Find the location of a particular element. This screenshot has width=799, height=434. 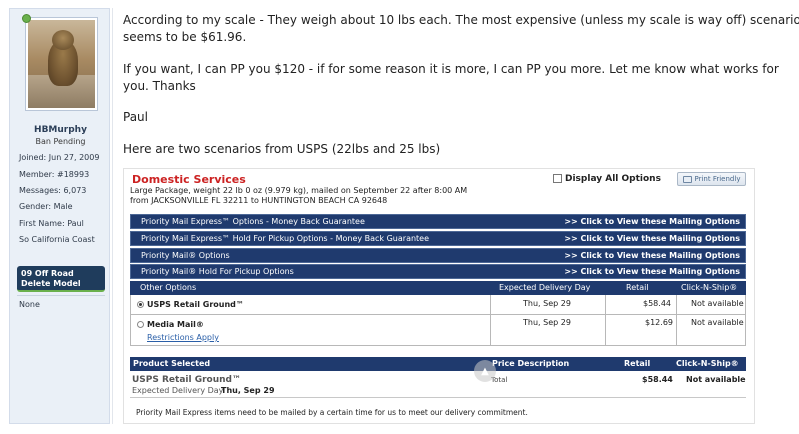

display-all-label: Display All Options is located at coordinates (613, 179).